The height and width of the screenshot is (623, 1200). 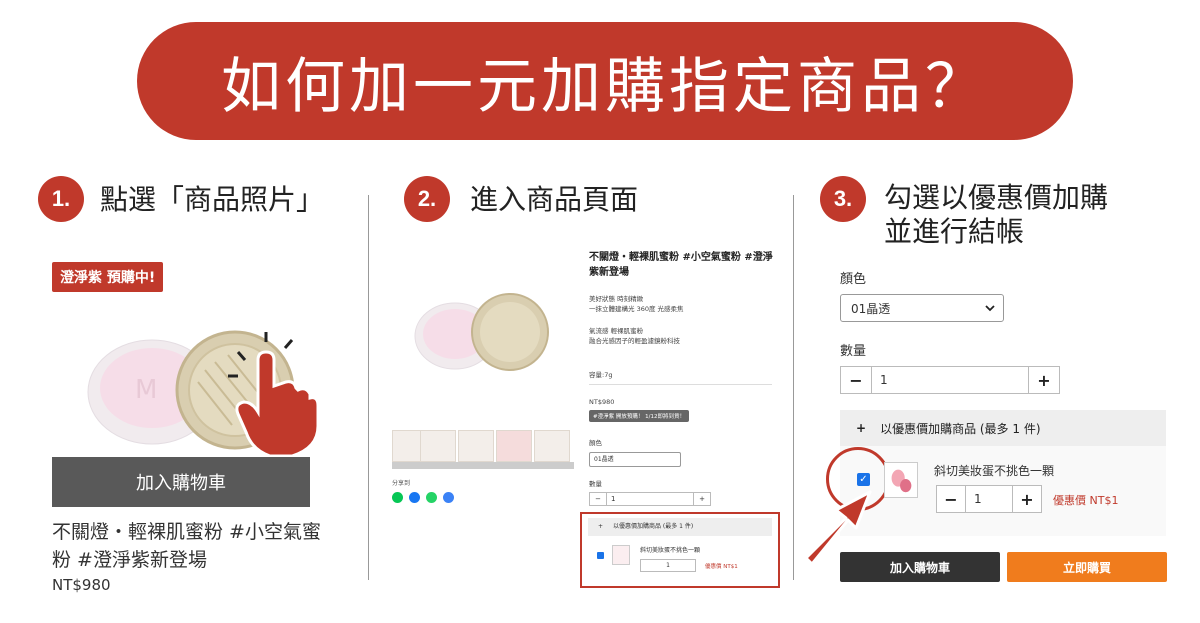 I want to click on step-2-number: 2., so click(x=427, y=199).